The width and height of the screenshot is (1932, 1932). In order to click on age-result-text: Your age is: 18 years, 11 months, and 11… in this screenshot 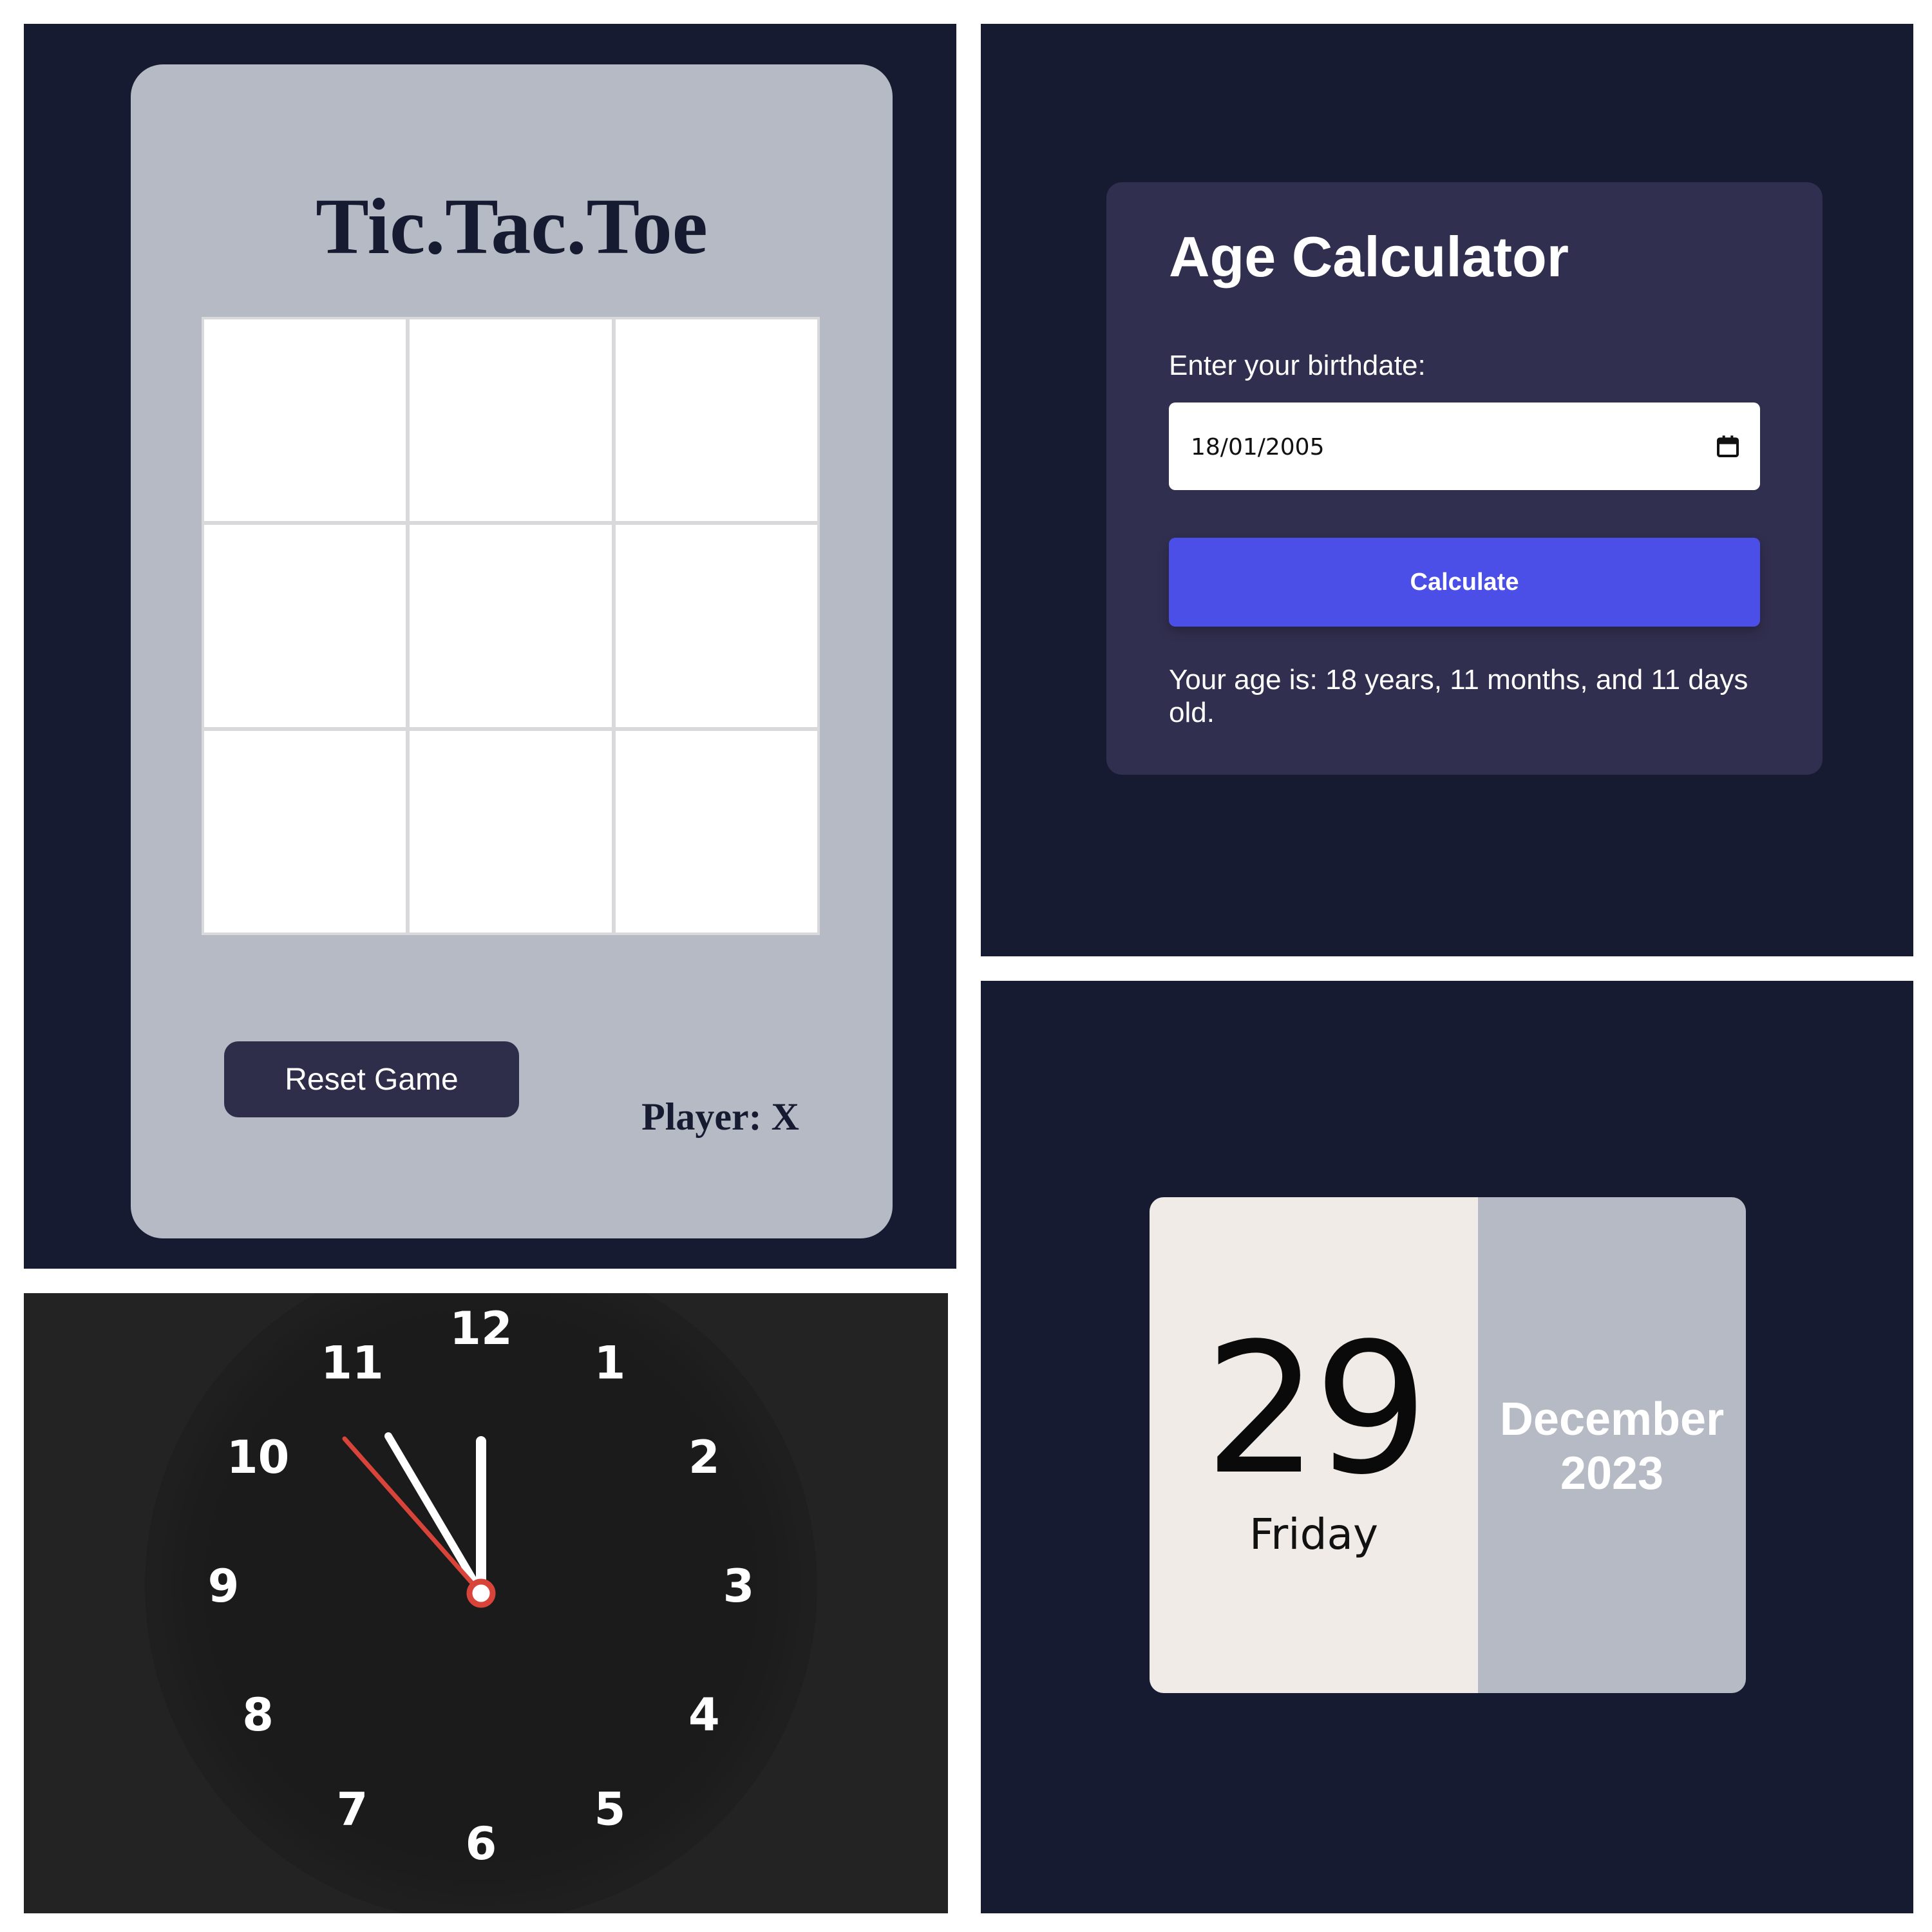, I will do `click(1459, 696)`.